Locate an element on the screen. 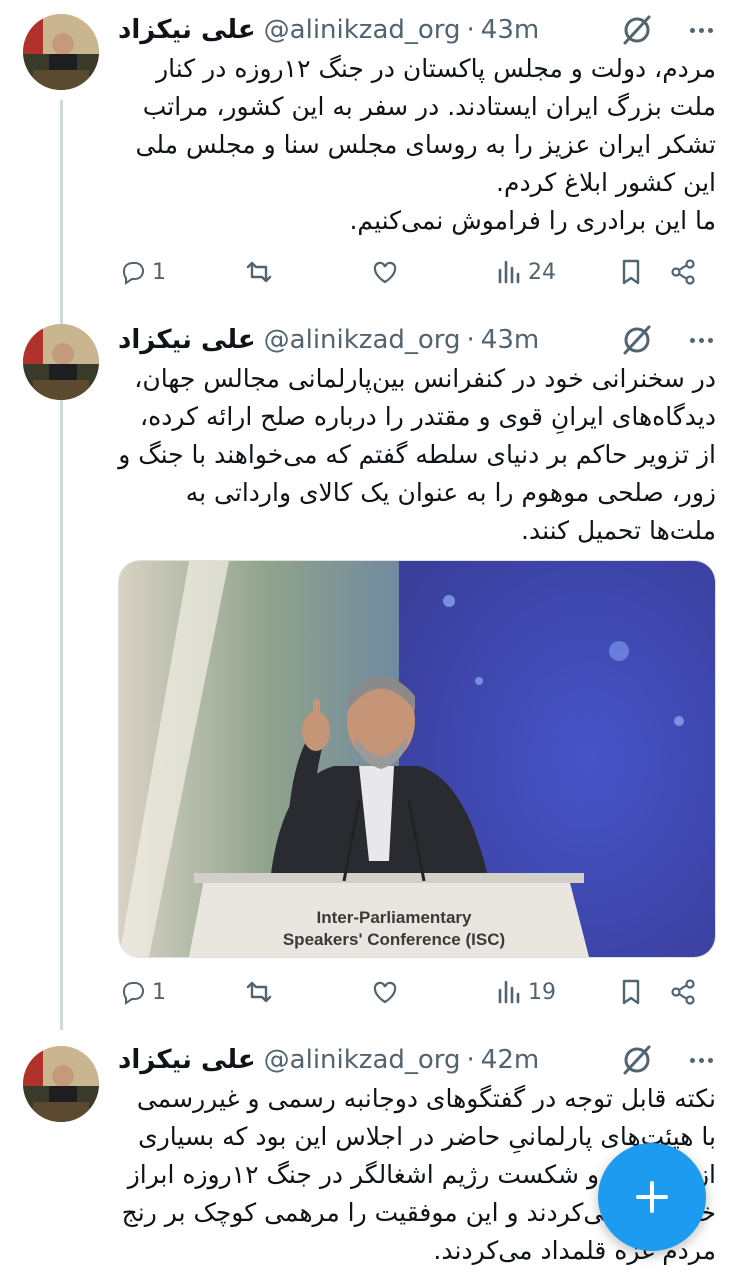 The width and height of the screenshot is (736, 1280). compose-button is located at coordinates (652, 1197).